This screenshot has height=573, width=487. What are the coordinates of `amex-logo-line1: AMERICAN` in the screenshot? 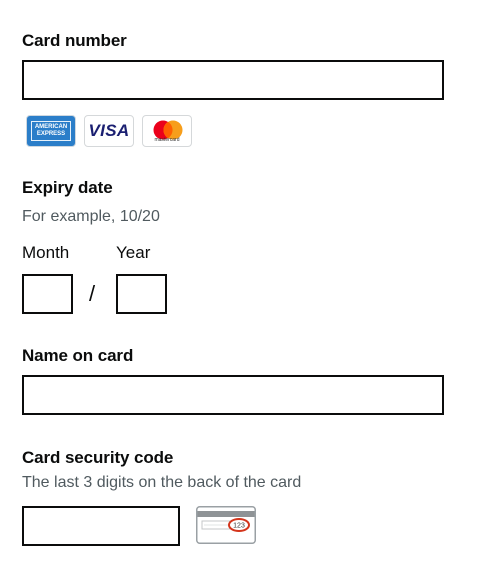 It's located at (51, 127).